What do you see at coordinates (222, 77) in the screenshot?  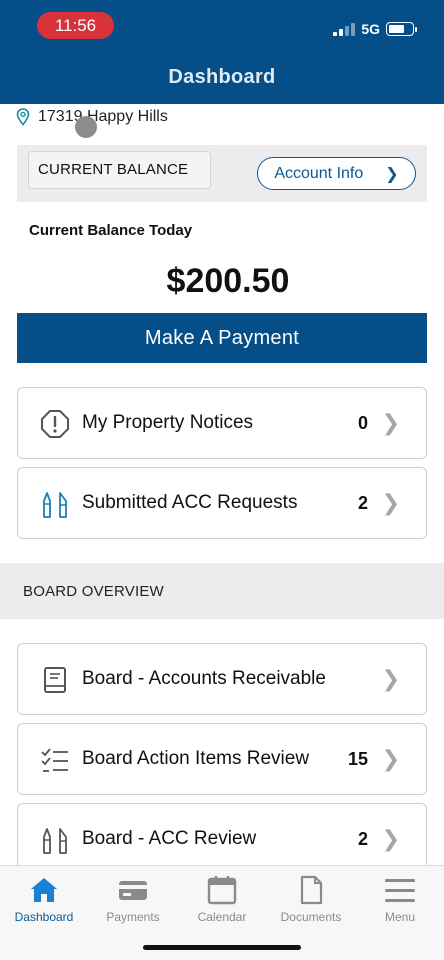 I see `page-title: Dashboard` at bounding box center [222, 77].